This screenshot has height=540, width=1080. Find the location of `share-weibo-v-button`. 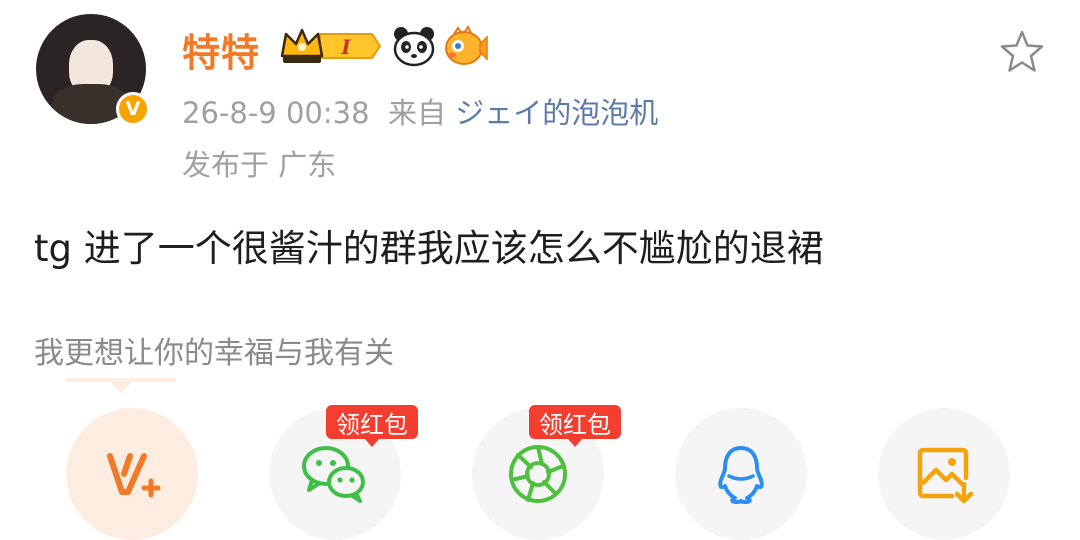

share-weibo-v-button is located at coordinates (132, 474).